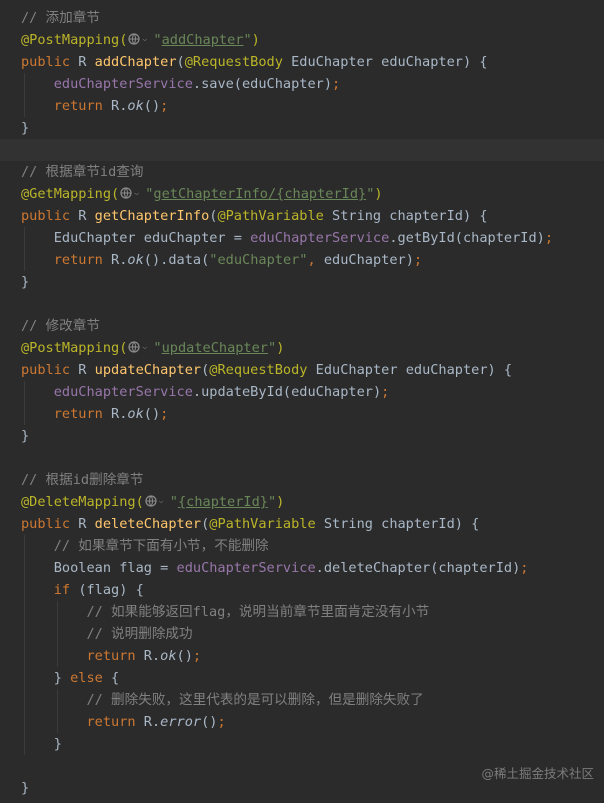 The height and width of the screenshot is (803, 604). I want to click on code-line: // 如果能够返回flag，说明当前章节里面肯定没有小节, so click(302, 612).